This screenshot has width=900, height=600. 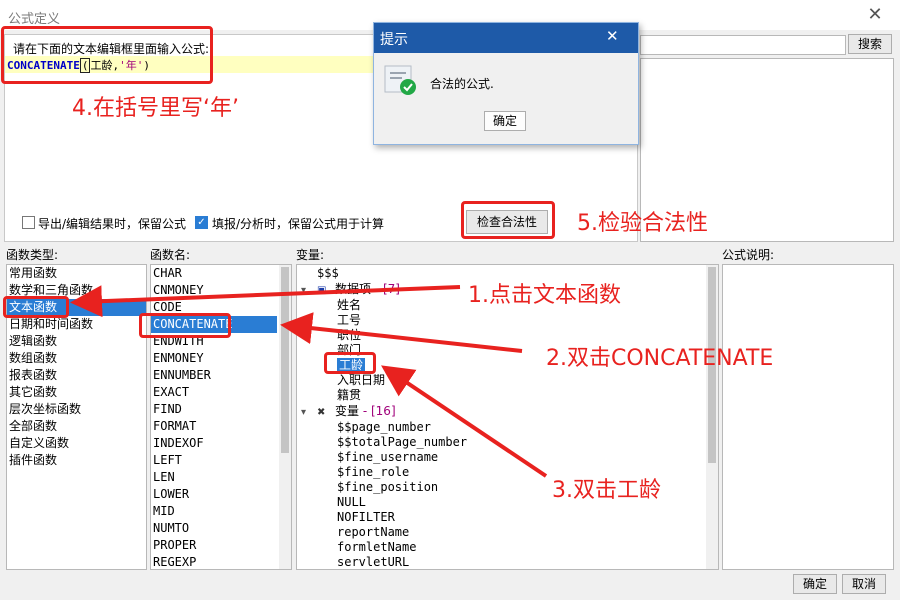 What do you see at coordinates (400, 80) in the screenshot?
I see `success-icon` at bounding box center [400, 80].